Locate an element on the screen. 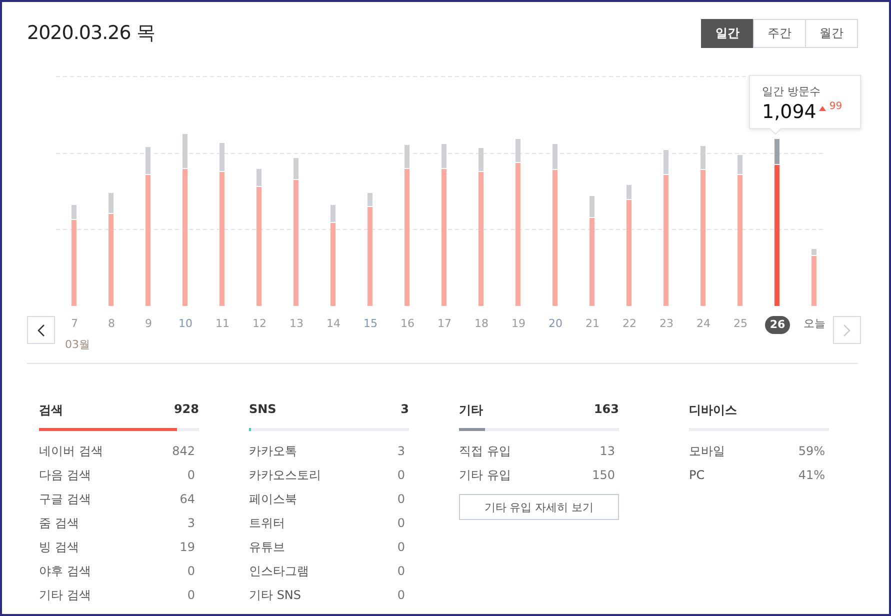  day-label: 22 is located at coordinates (630, 325).